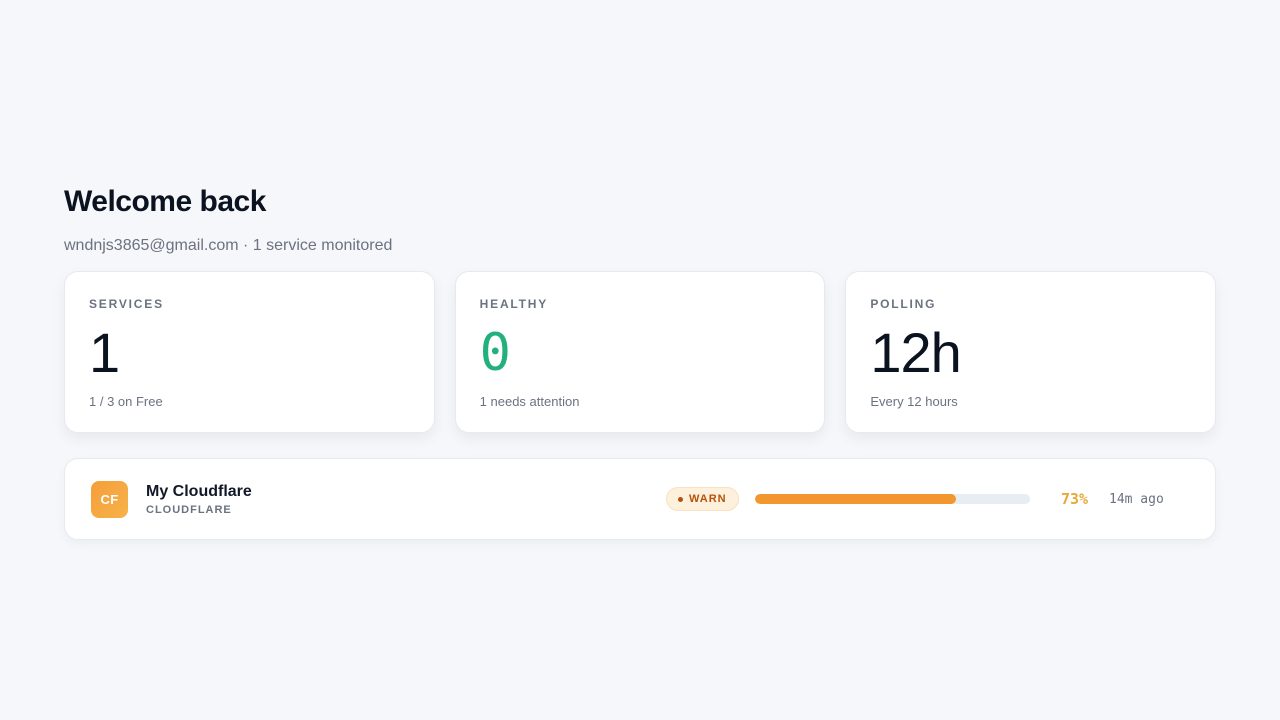 This screenshot has height=720, width=1280. I want to click on stat-note: 1 / 3 on Free, so click(126, 401).